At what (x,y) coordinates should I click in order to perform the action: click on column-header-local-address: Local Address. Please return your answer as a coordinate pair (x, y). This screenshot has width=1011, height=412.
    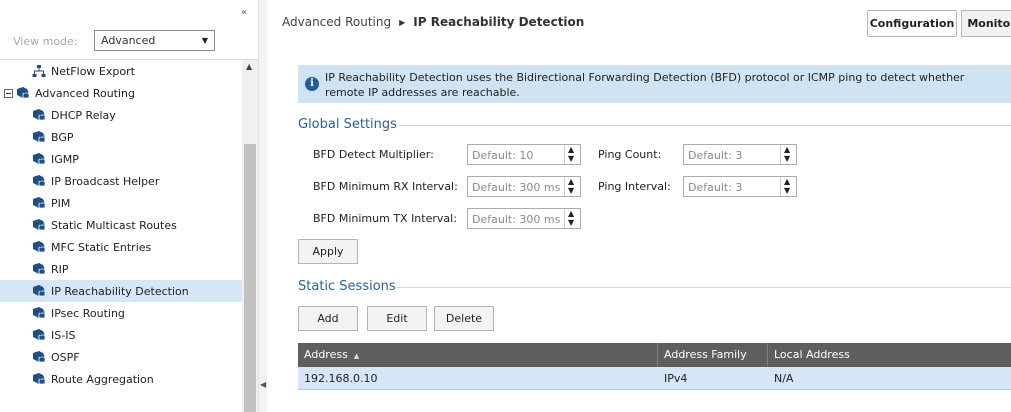
    Looking at the image, I should click on (889, 355).